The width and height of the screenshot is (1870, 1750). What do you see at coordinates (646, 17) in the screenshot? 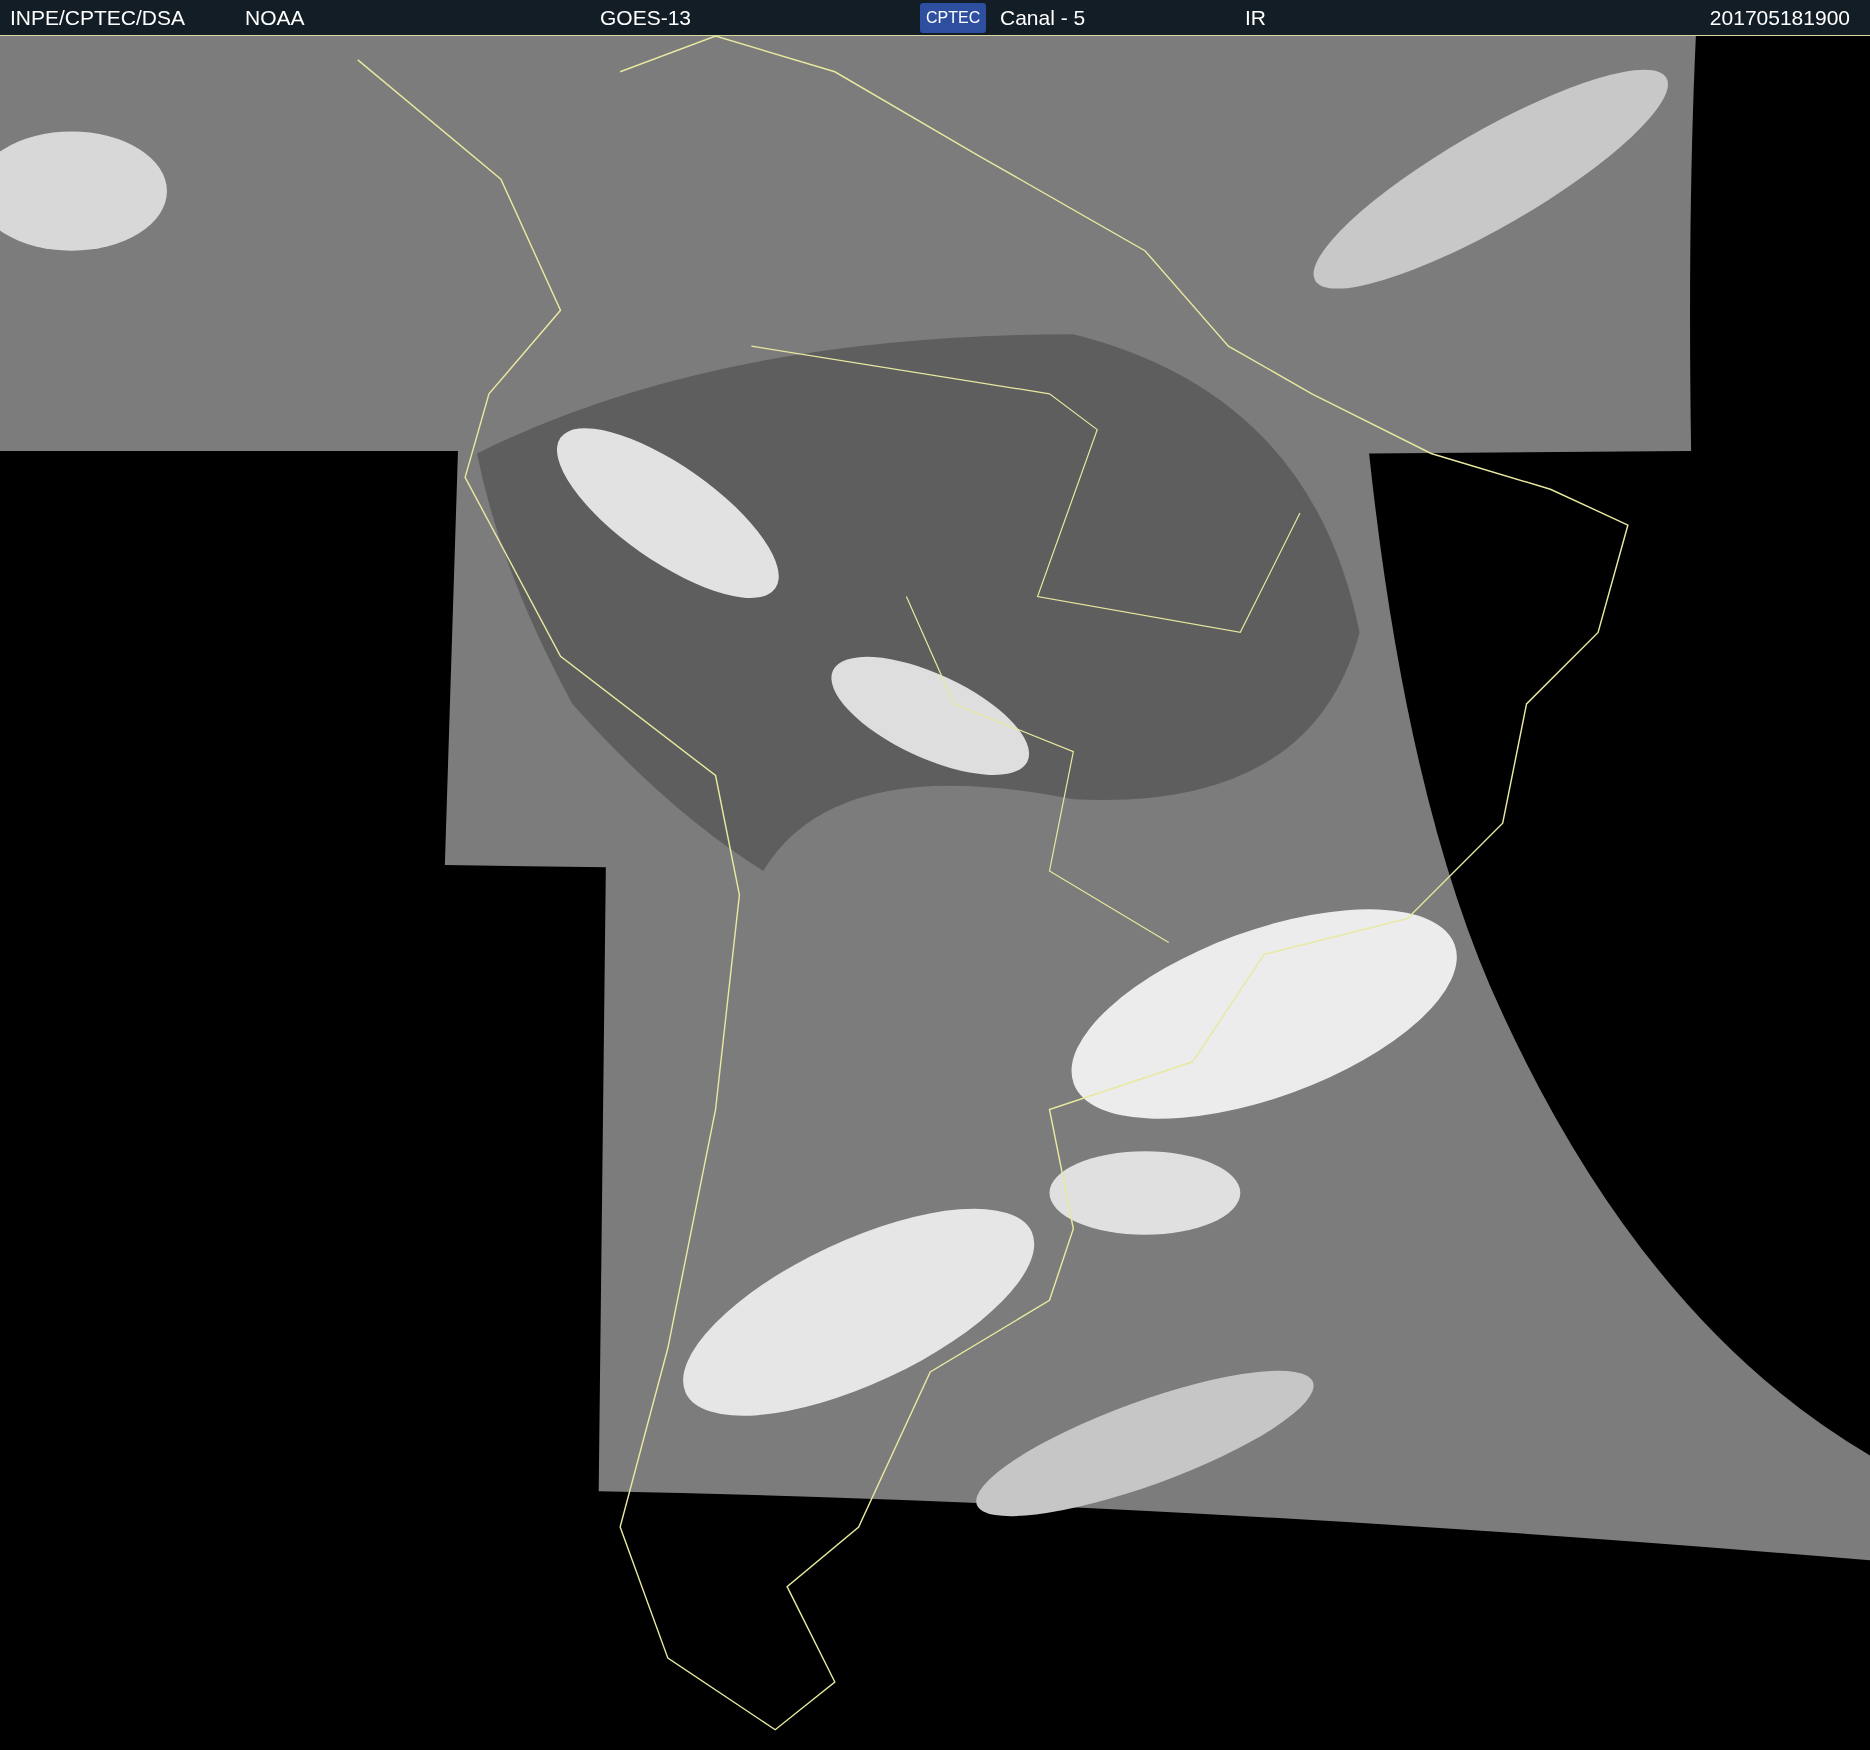
I see `satellite-label: GOES-13` at bounding box center [646, 17].